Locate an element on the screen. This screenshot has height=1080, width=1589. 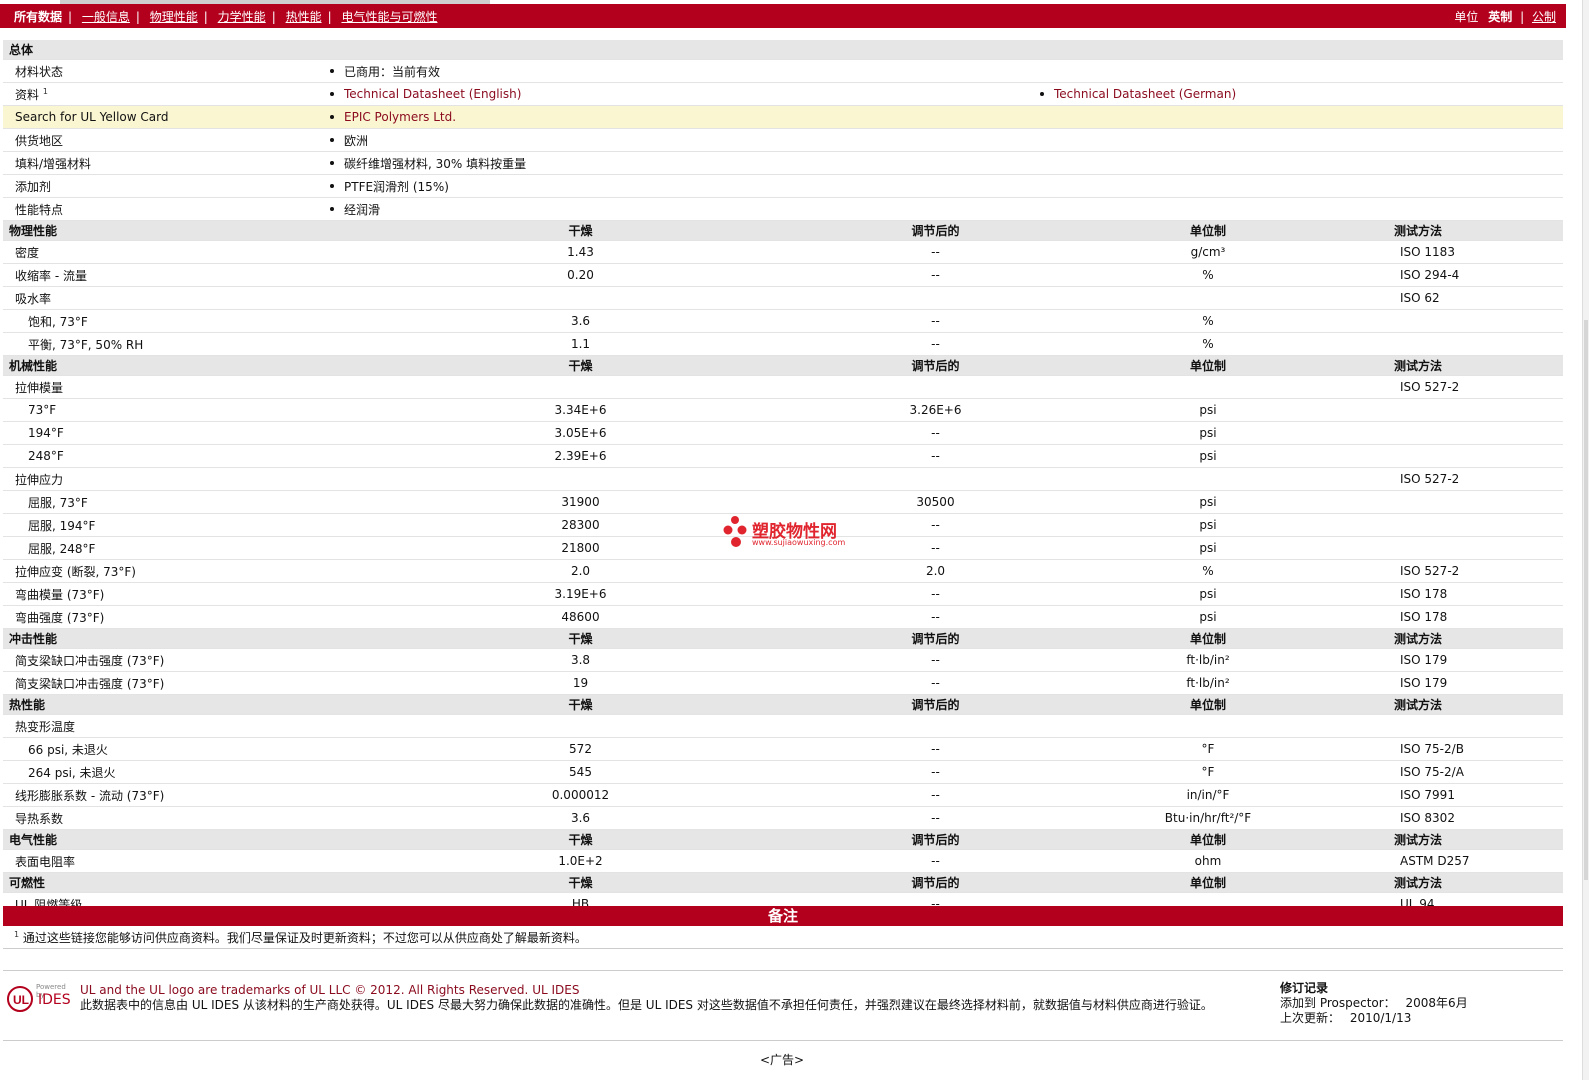
property-row: 热变形温度 is located at coordinates (783, 726).